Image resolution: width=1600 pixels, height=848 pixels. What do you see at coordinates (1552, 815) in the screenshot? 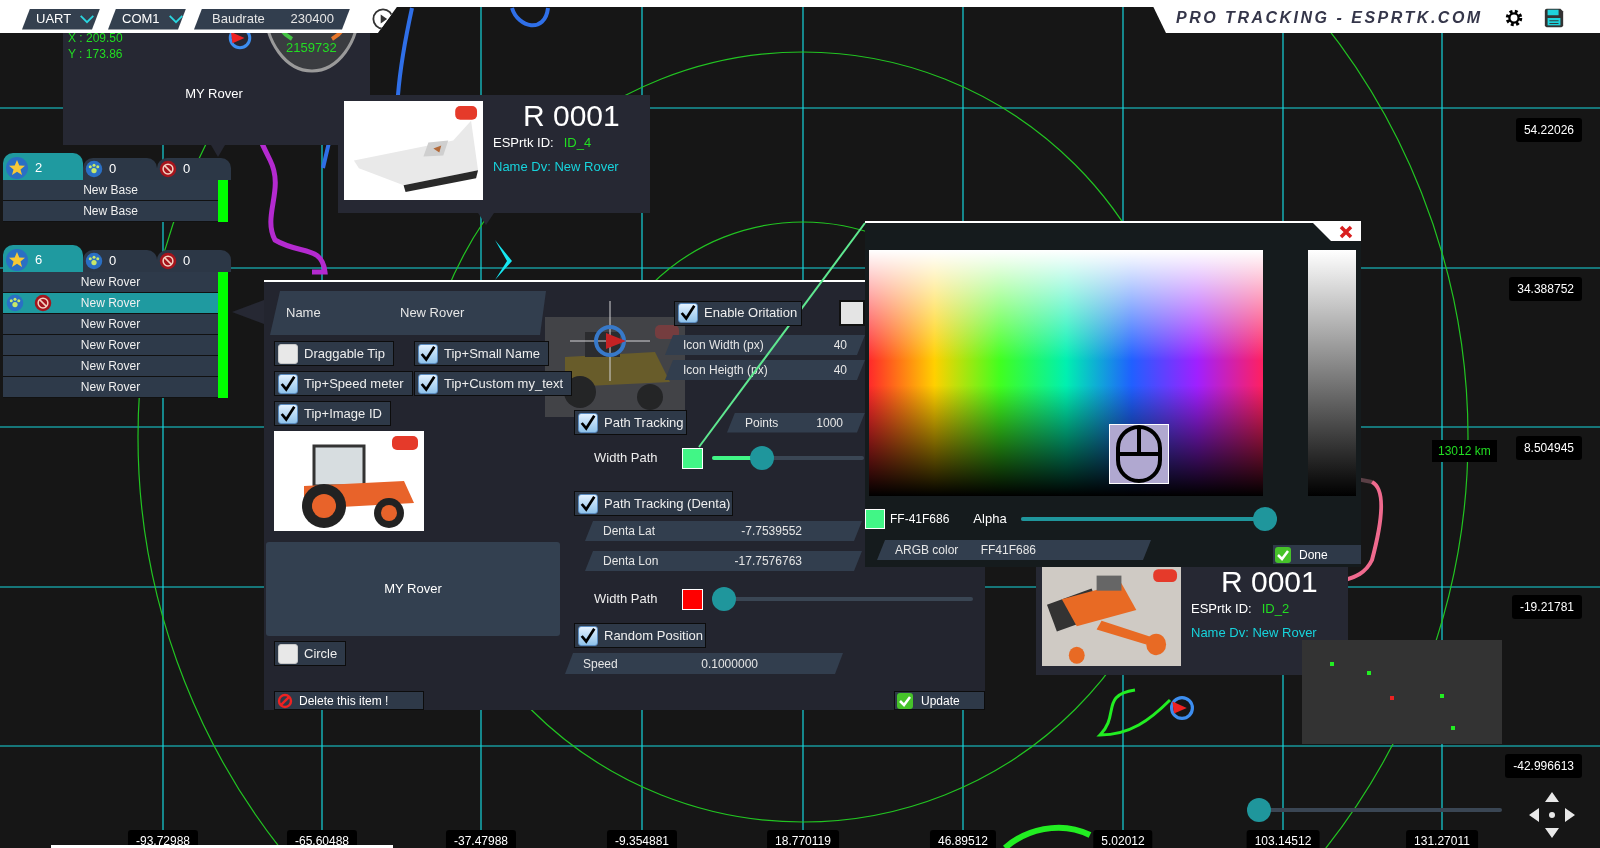
I see `pan-arrows-icon` at bounding box center [1552, 815].